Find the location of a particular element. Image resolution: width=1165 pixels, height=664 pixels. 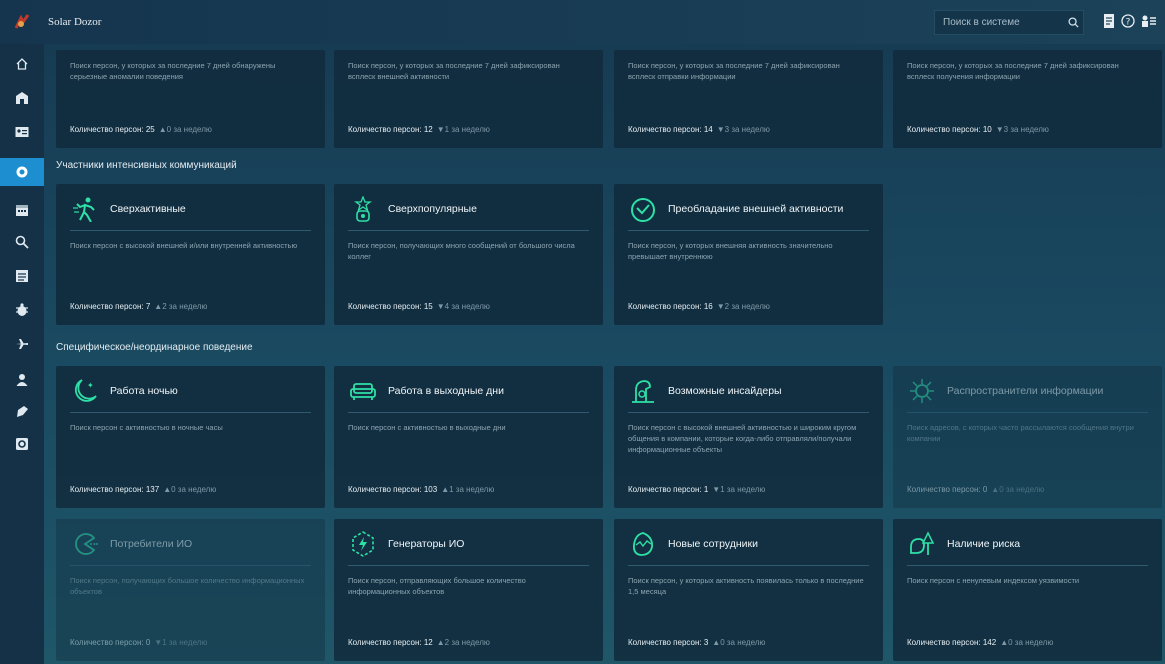

calendar-icon is located at coordinates (22, 210).